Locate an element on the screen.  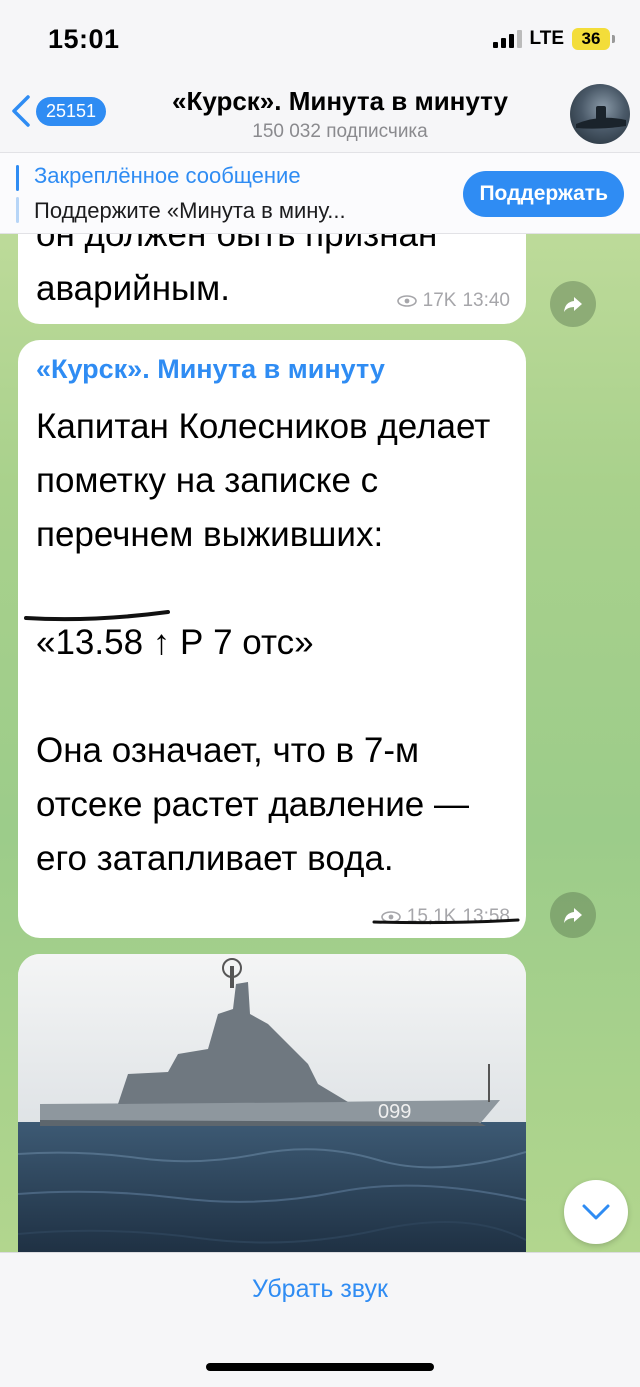
battery-icon: 36 is located at coordinates (593, 39).